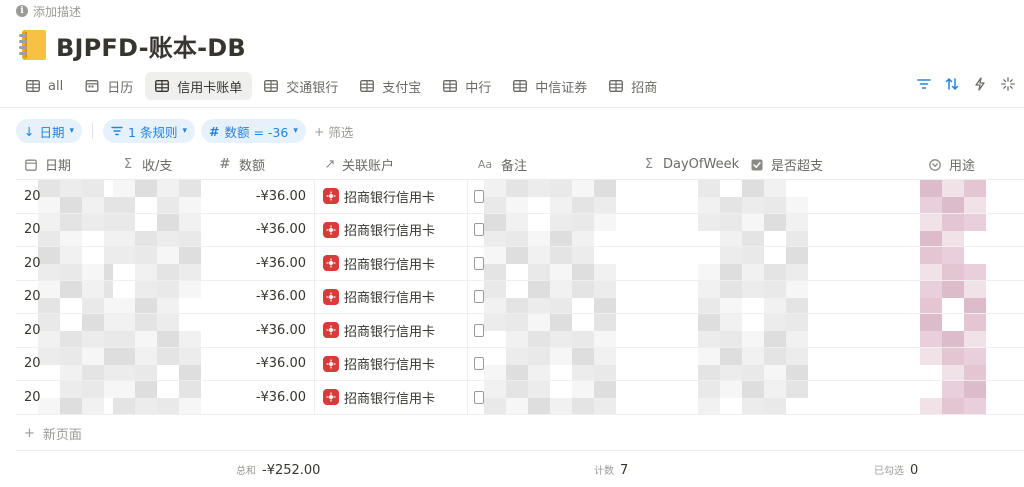  What do you see at coordinates (64, 164) in the screenshot?
I see `column-header-date: 日期` at bounding box center [64, 164].